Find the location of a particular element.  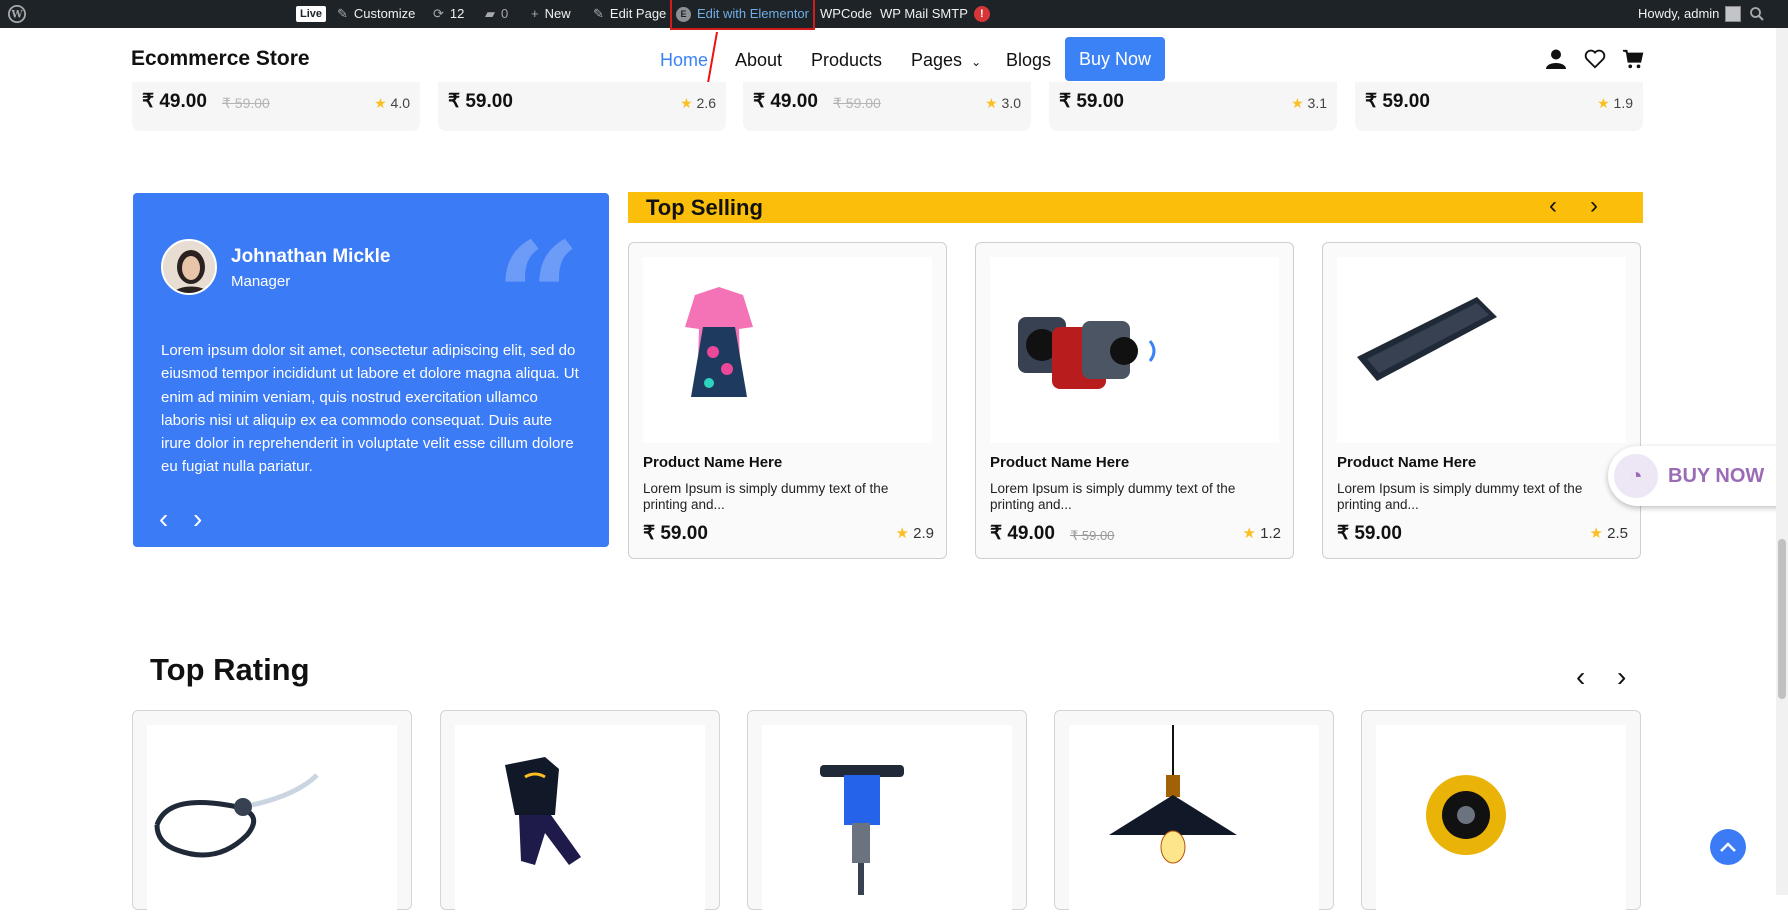

site-logo: Ecommerce Store is located at coordinates (220, 59).